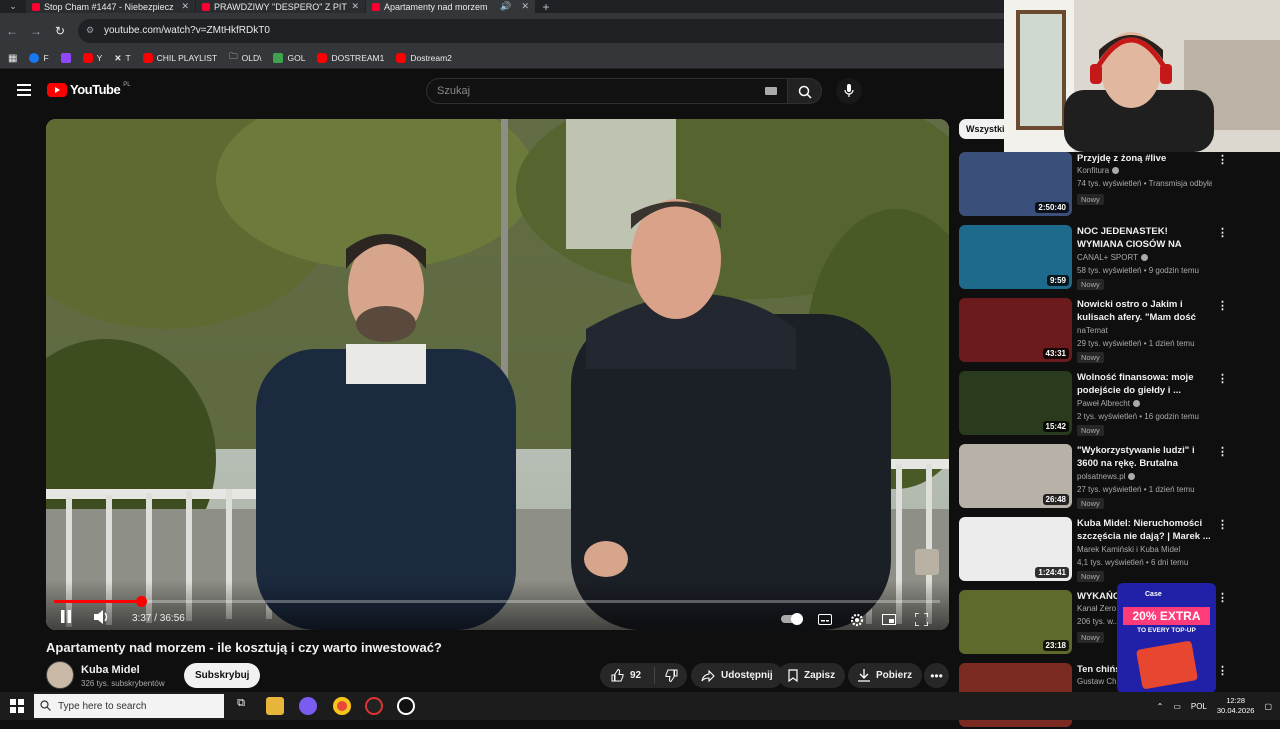  I want to click on bookmark-chil-playlist: CHIL PLAYLIST, so click(179, 58).